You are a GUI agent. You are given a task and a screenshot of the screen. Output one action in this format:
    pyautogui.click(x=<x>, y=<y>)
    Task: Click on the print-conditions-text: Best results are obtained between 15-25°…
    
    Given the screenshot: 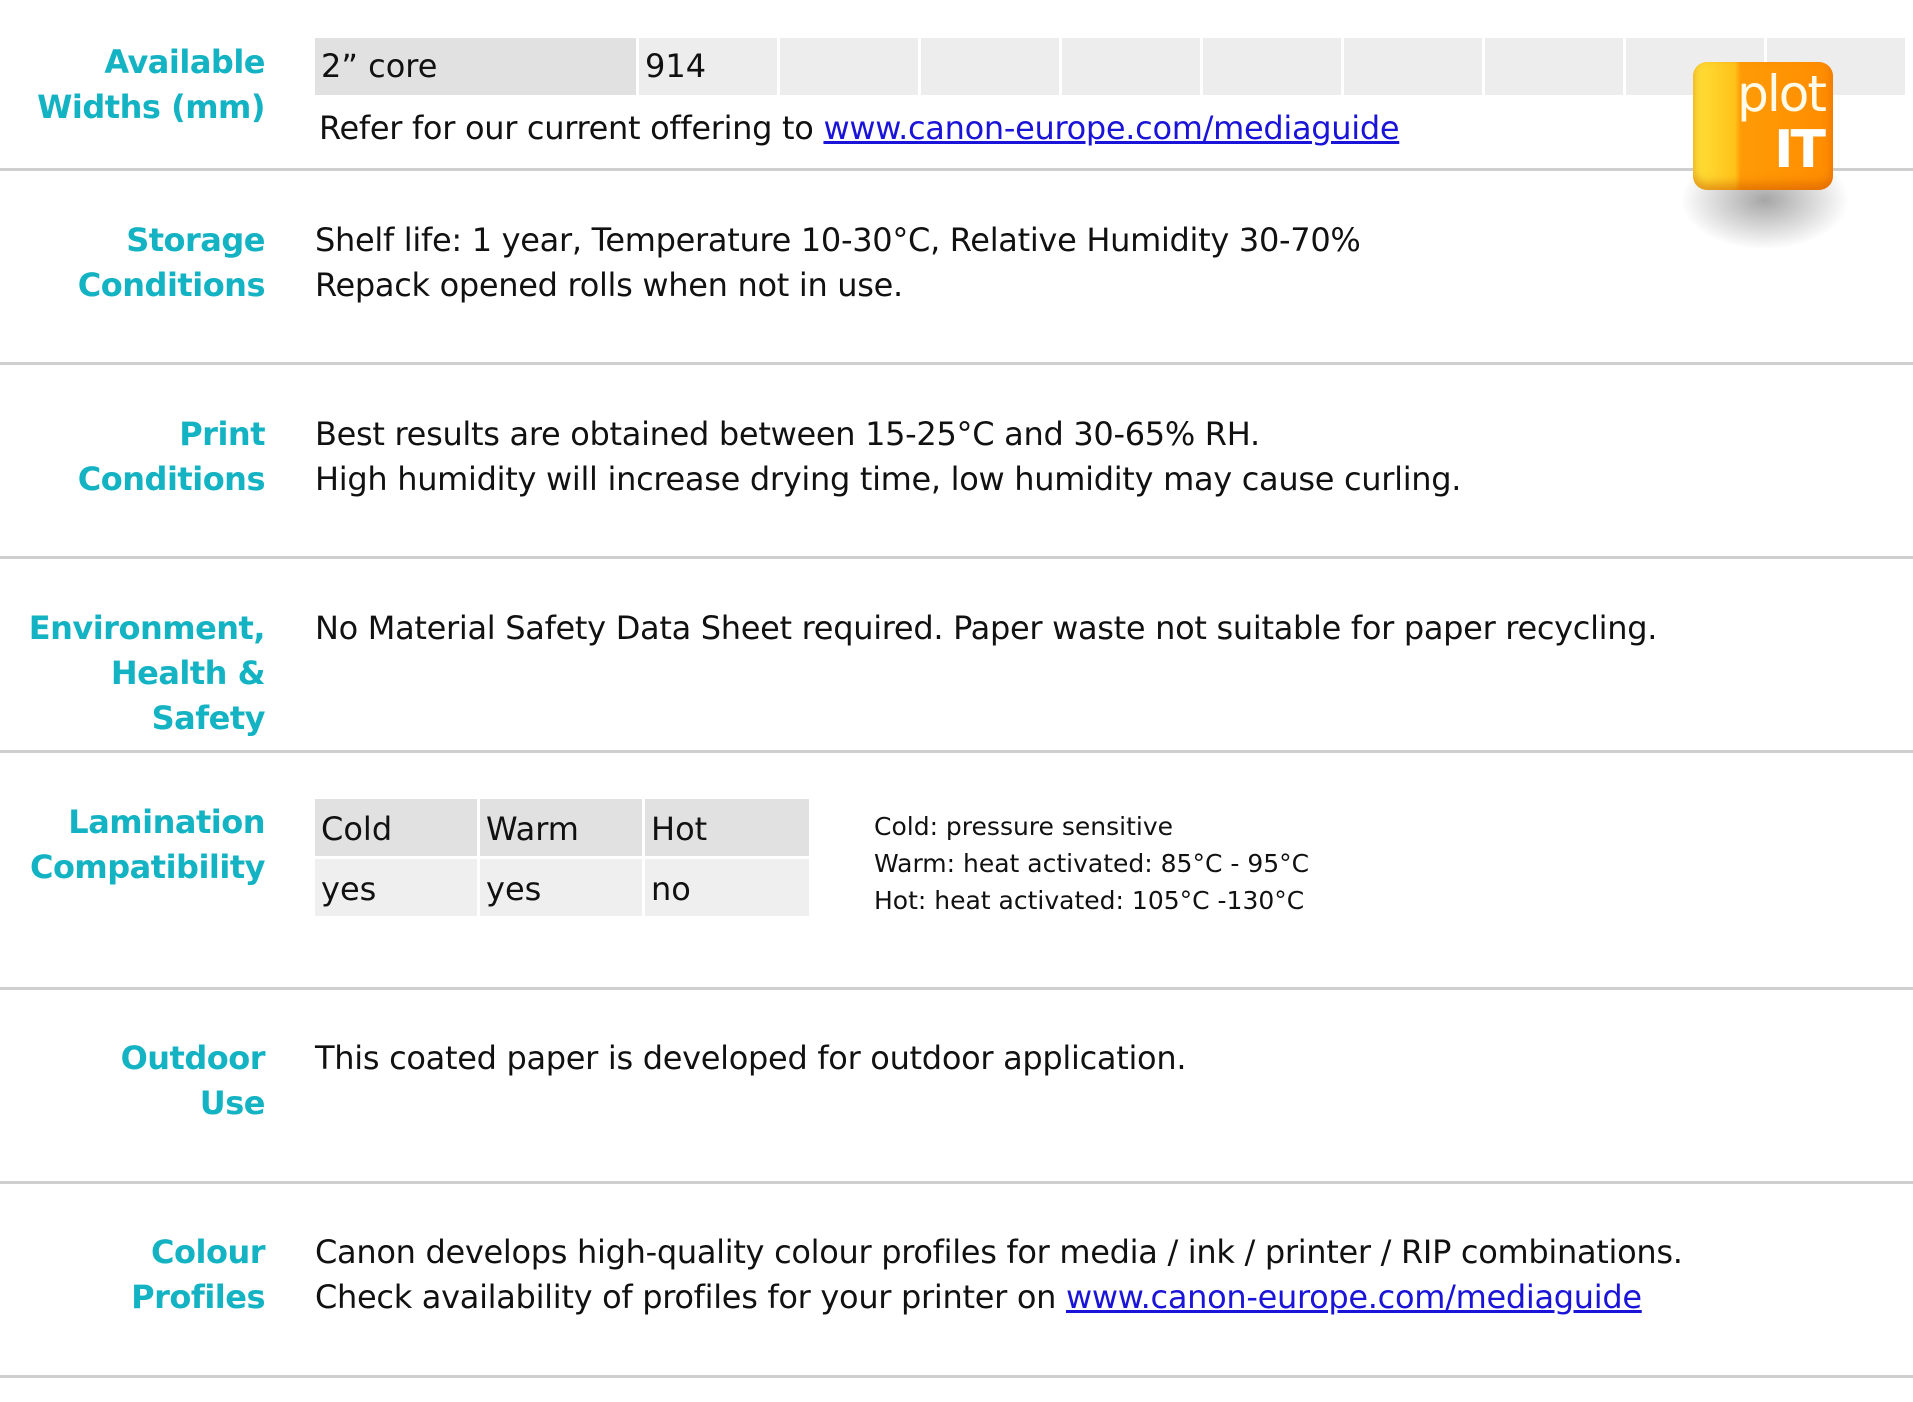 What is the action you would take?
    pyautogui.click(x=888, y=457)
    